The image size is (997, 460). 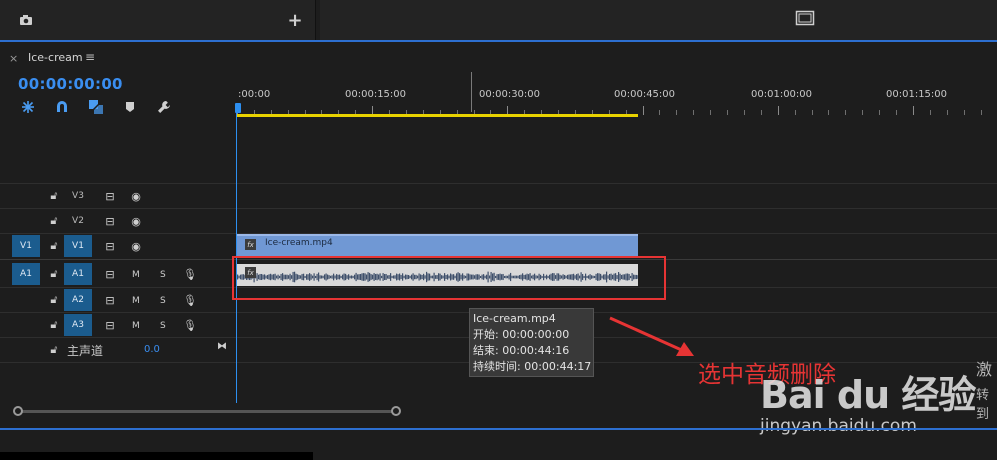 What do you see at coordinates (70, 84) in the screenshot?
I see `playhead-timecode: 00:00:00:00` at bounding box center [70, 84].